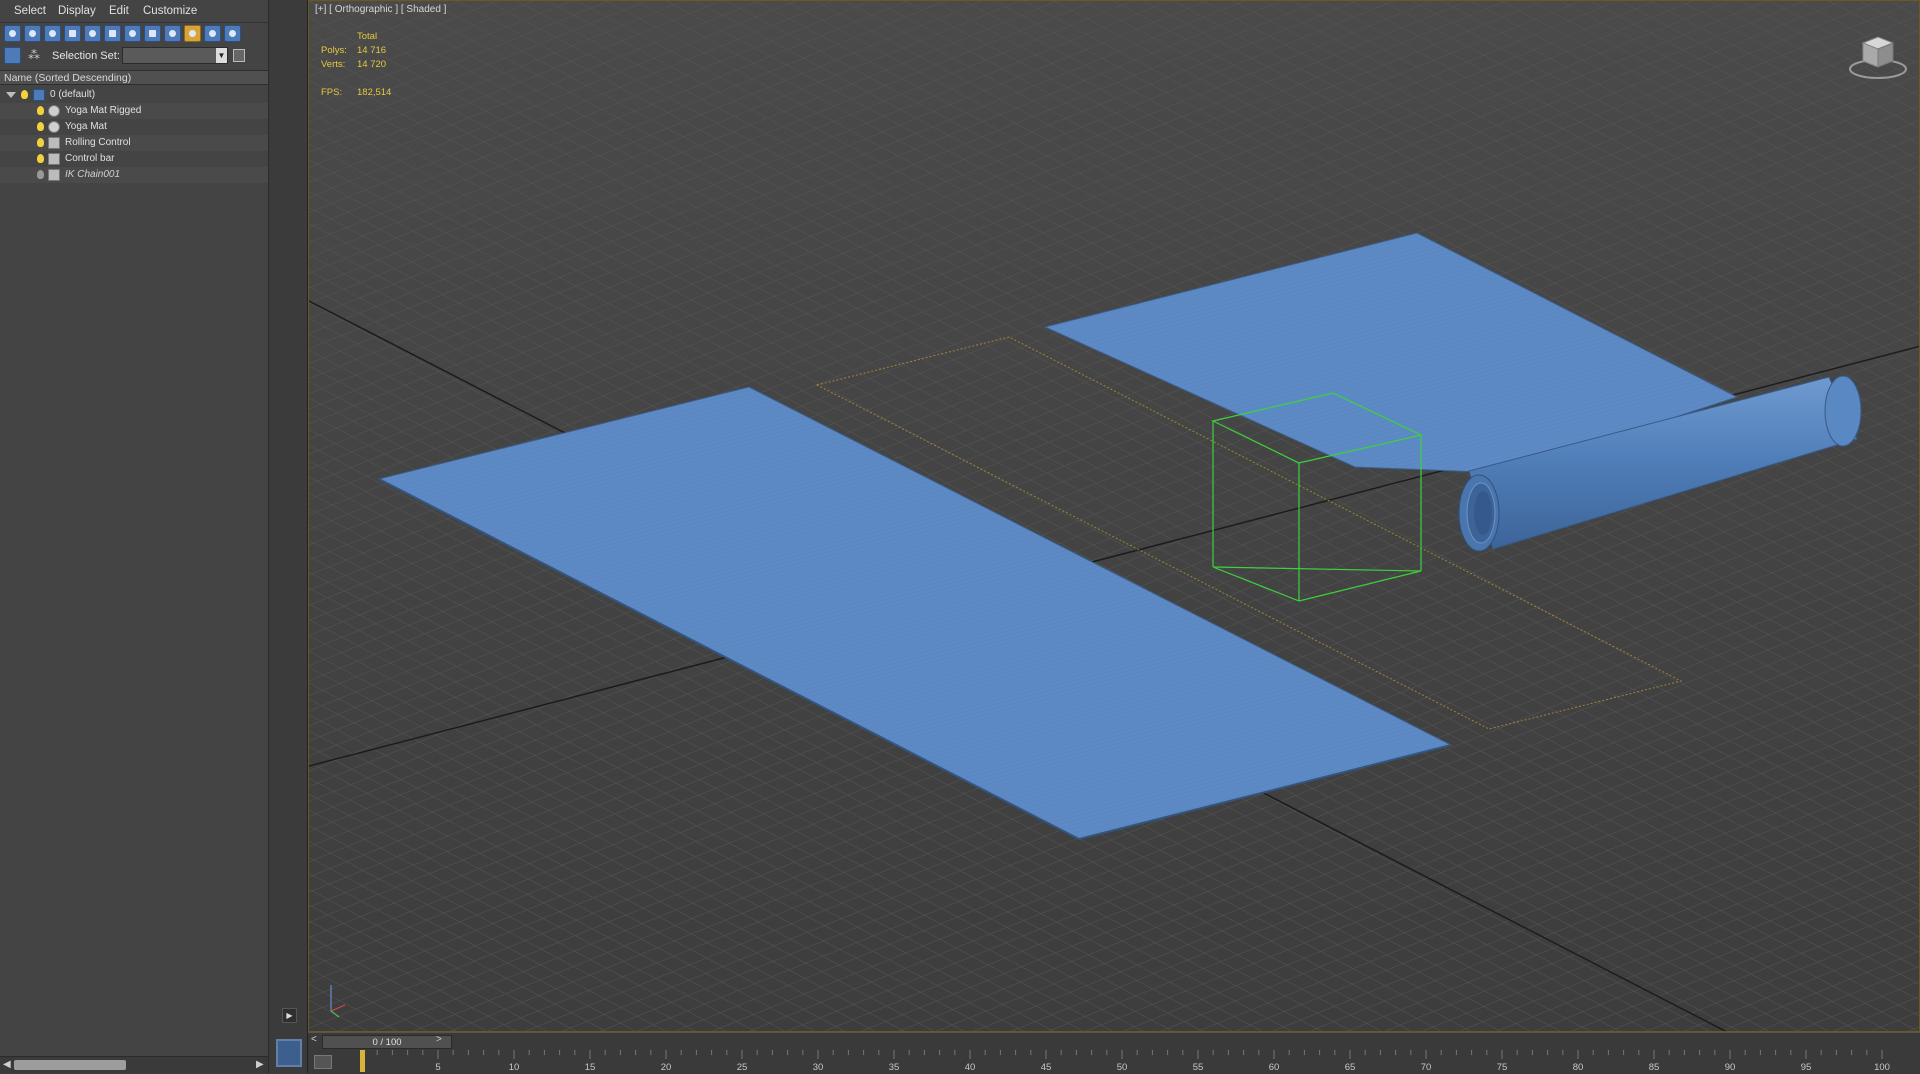 This screenshot has width=1920, height=1074. What do you see at coordinates (112, 33) in the screenshot?
I see `display-helpers-icon` at bounding box center [112, 33].